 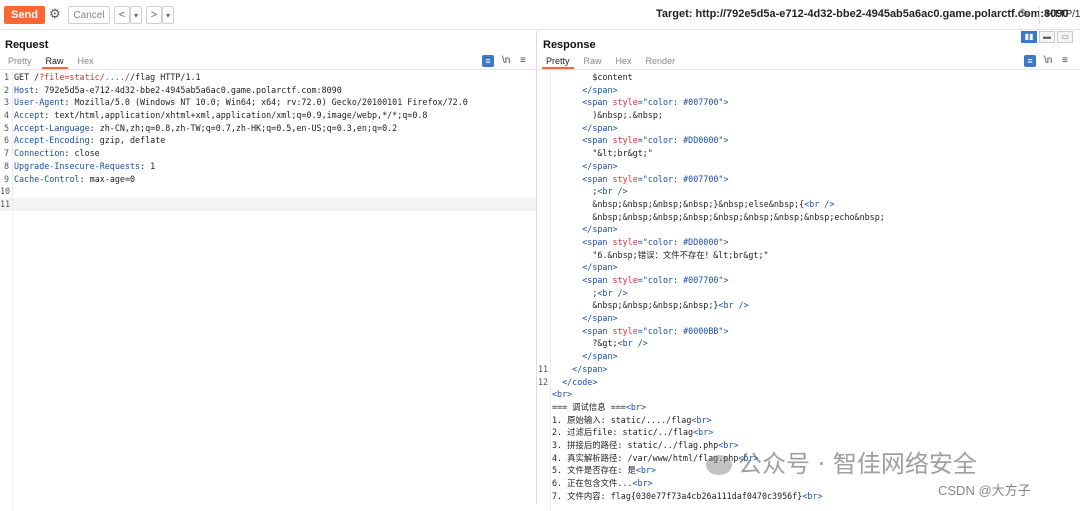 I want to click on response-actions-icon: ≡, so click(x=1030, y=61).